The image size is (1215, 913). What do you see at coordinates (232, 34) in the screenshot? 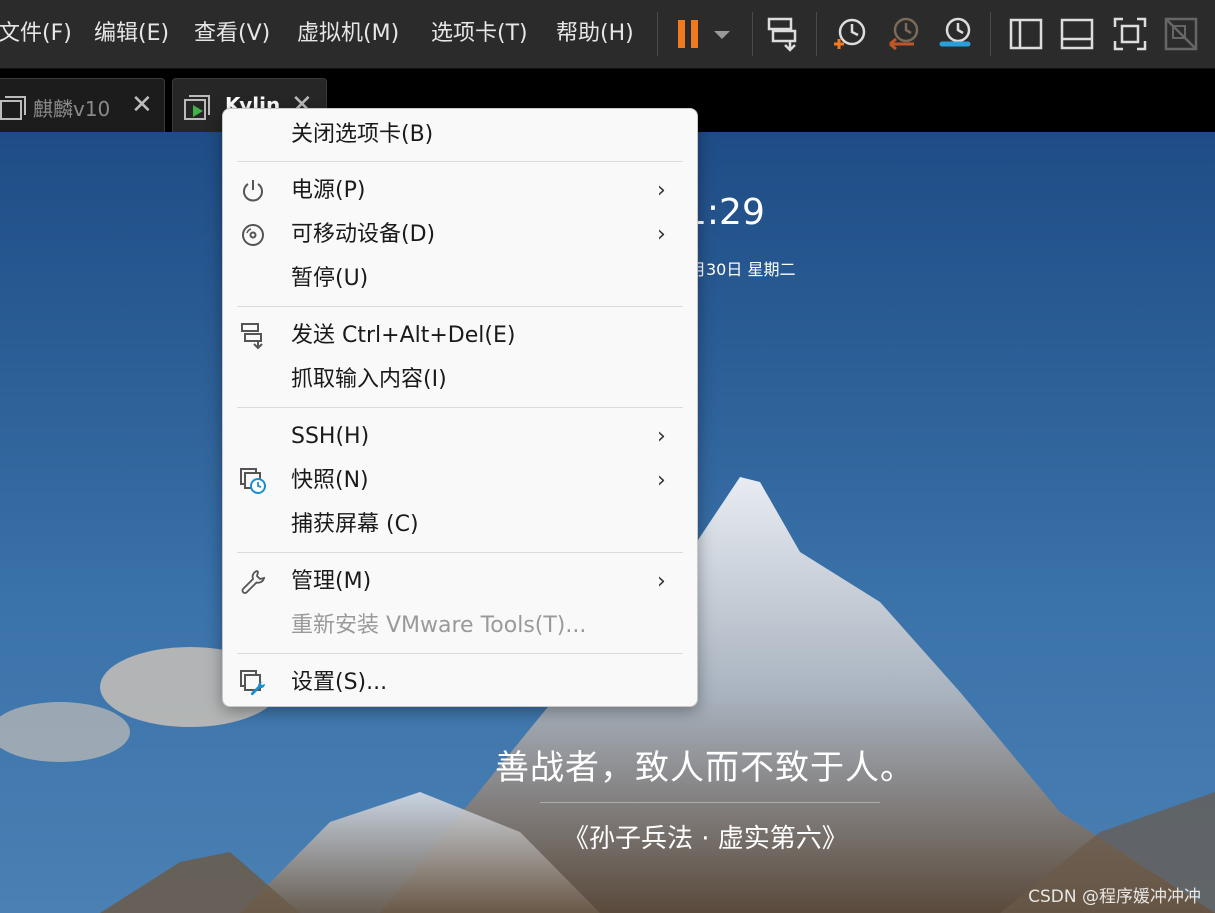
I see `menu-view: 查看(V)` at bounding box center [232, 34].